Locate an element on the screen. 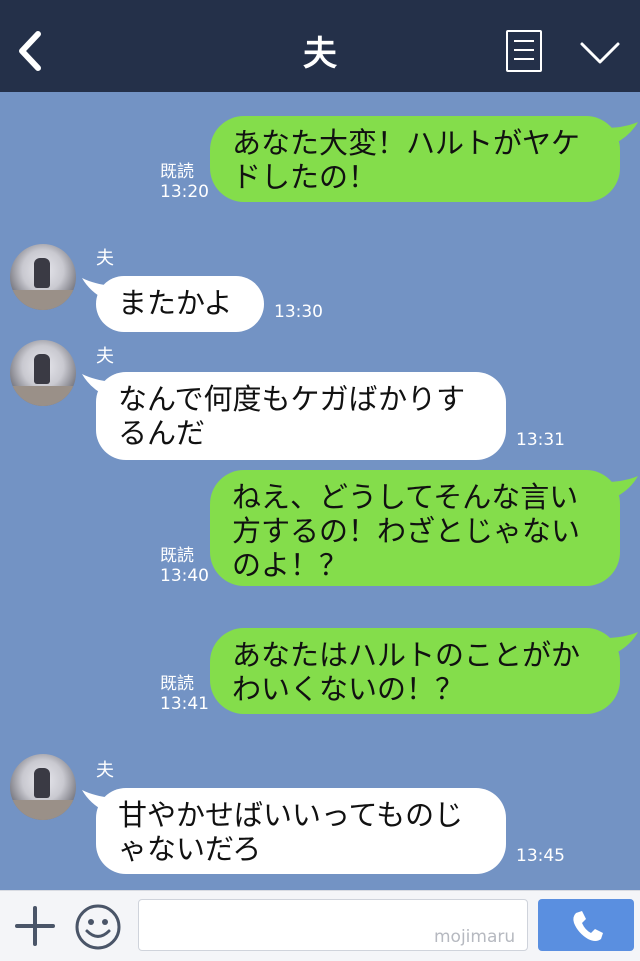 Image resolution: width=640 pixels, height=961 pixels. message-line: あなたはハルトのことがか is located at coordinates (406, 655).